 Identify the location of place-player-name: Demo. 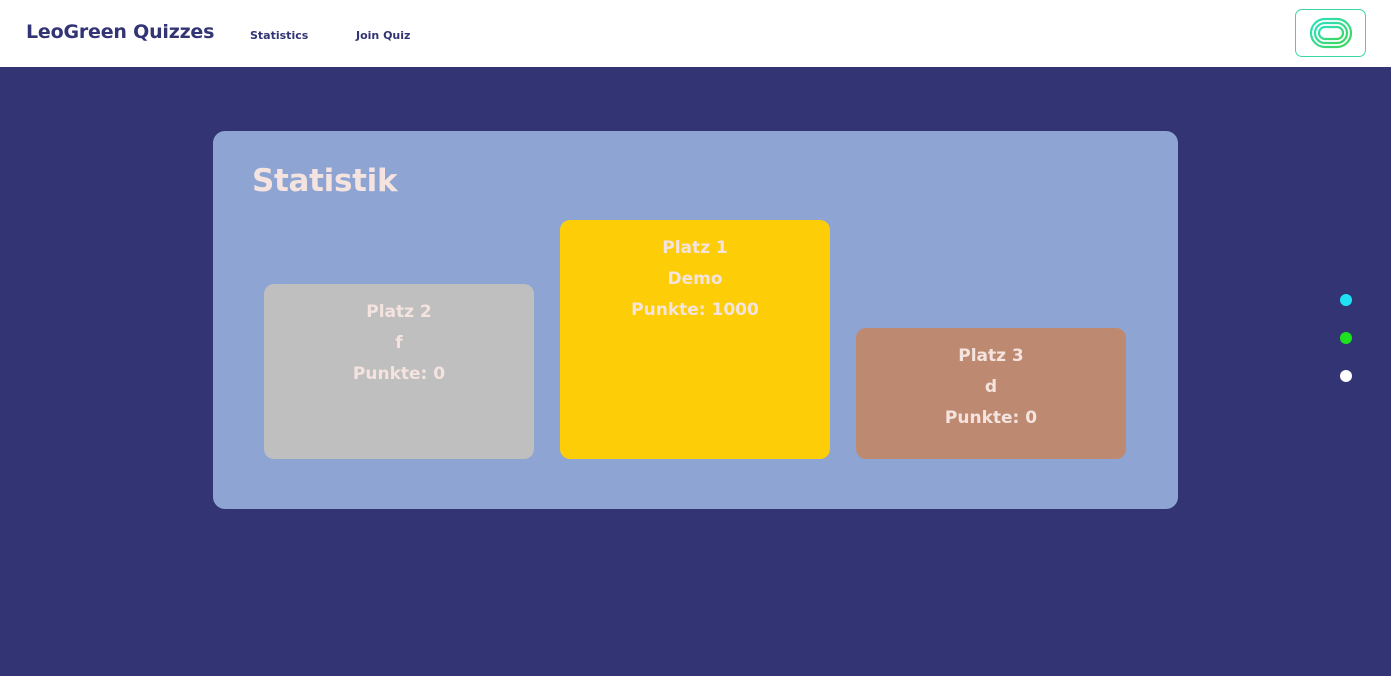
(695, 279).